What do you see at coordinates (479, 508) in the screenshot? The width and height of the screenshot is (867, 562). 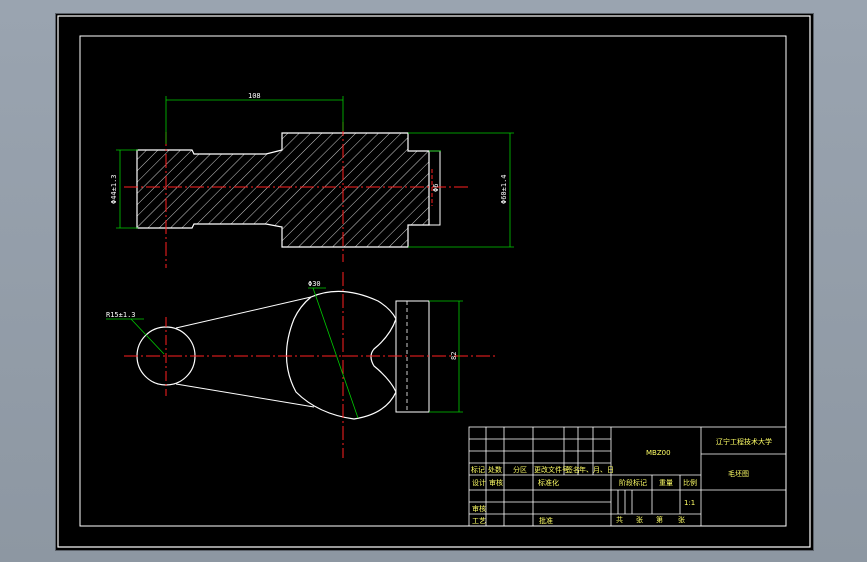 I see `label-review: 审核` at bounding box center [479, 508].